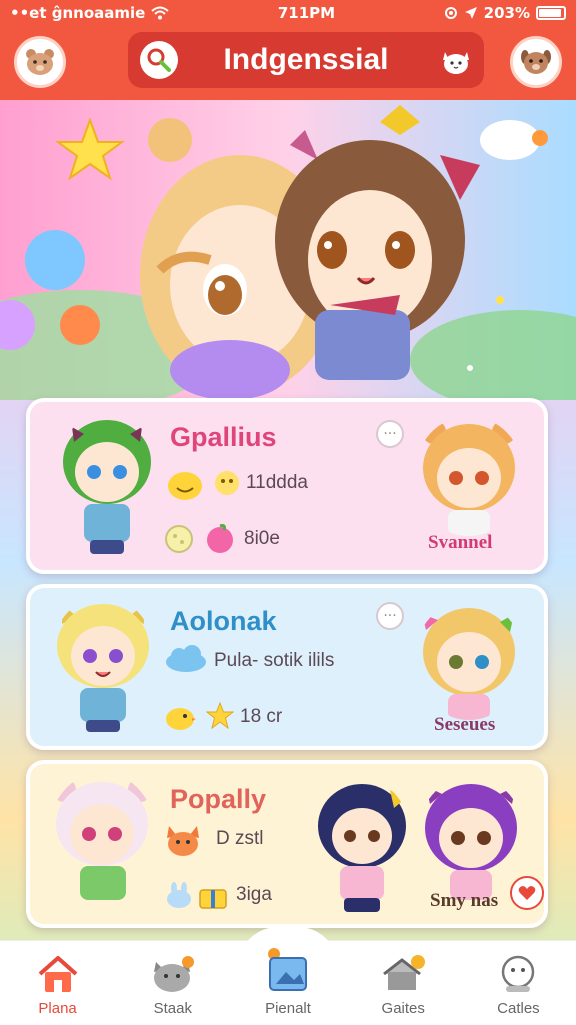 Image resolution: width=576 pixels, height=1025 pixels. What do you see at coordinates (469, 478) in the screenshot?
I see `orange-hair-character` at bounding box center [469, 478].